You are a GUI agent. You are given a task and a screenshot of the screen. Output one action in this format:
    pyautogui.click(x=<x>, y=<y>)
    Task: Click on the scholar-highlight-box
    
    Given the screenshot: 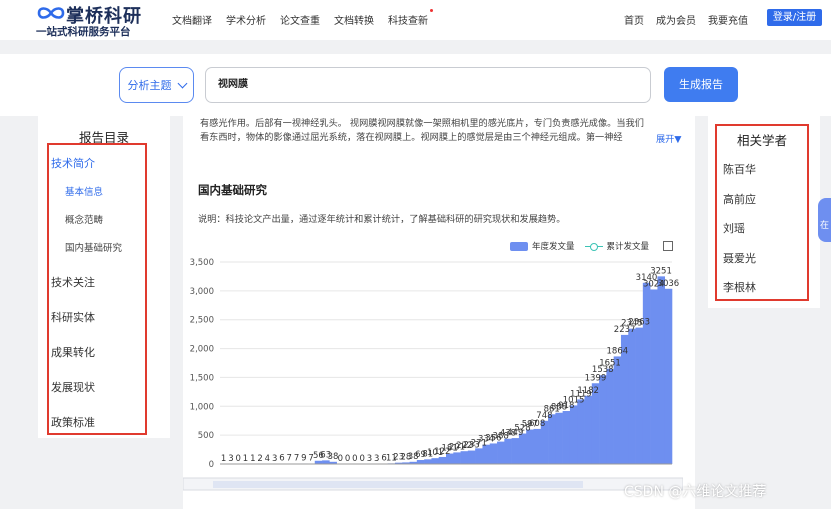 What is the action you would take?
    pyautogui.click(x=762, y=212)
    